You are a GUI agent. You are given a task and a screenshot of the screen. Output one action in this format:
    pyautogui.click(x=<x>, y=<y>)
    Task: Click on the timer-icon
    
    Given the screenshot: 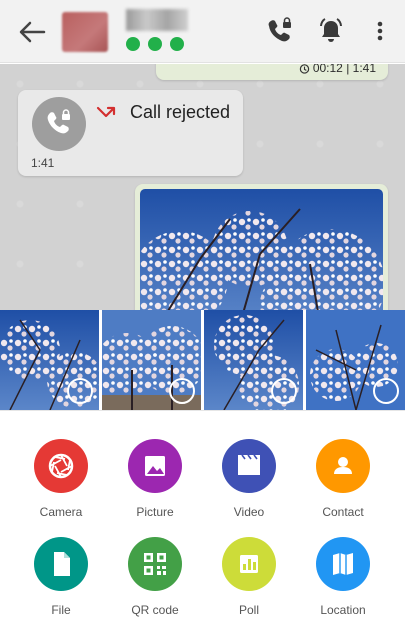 What is the action you would take?
    pyautogui.click(x=304, y=69)
    